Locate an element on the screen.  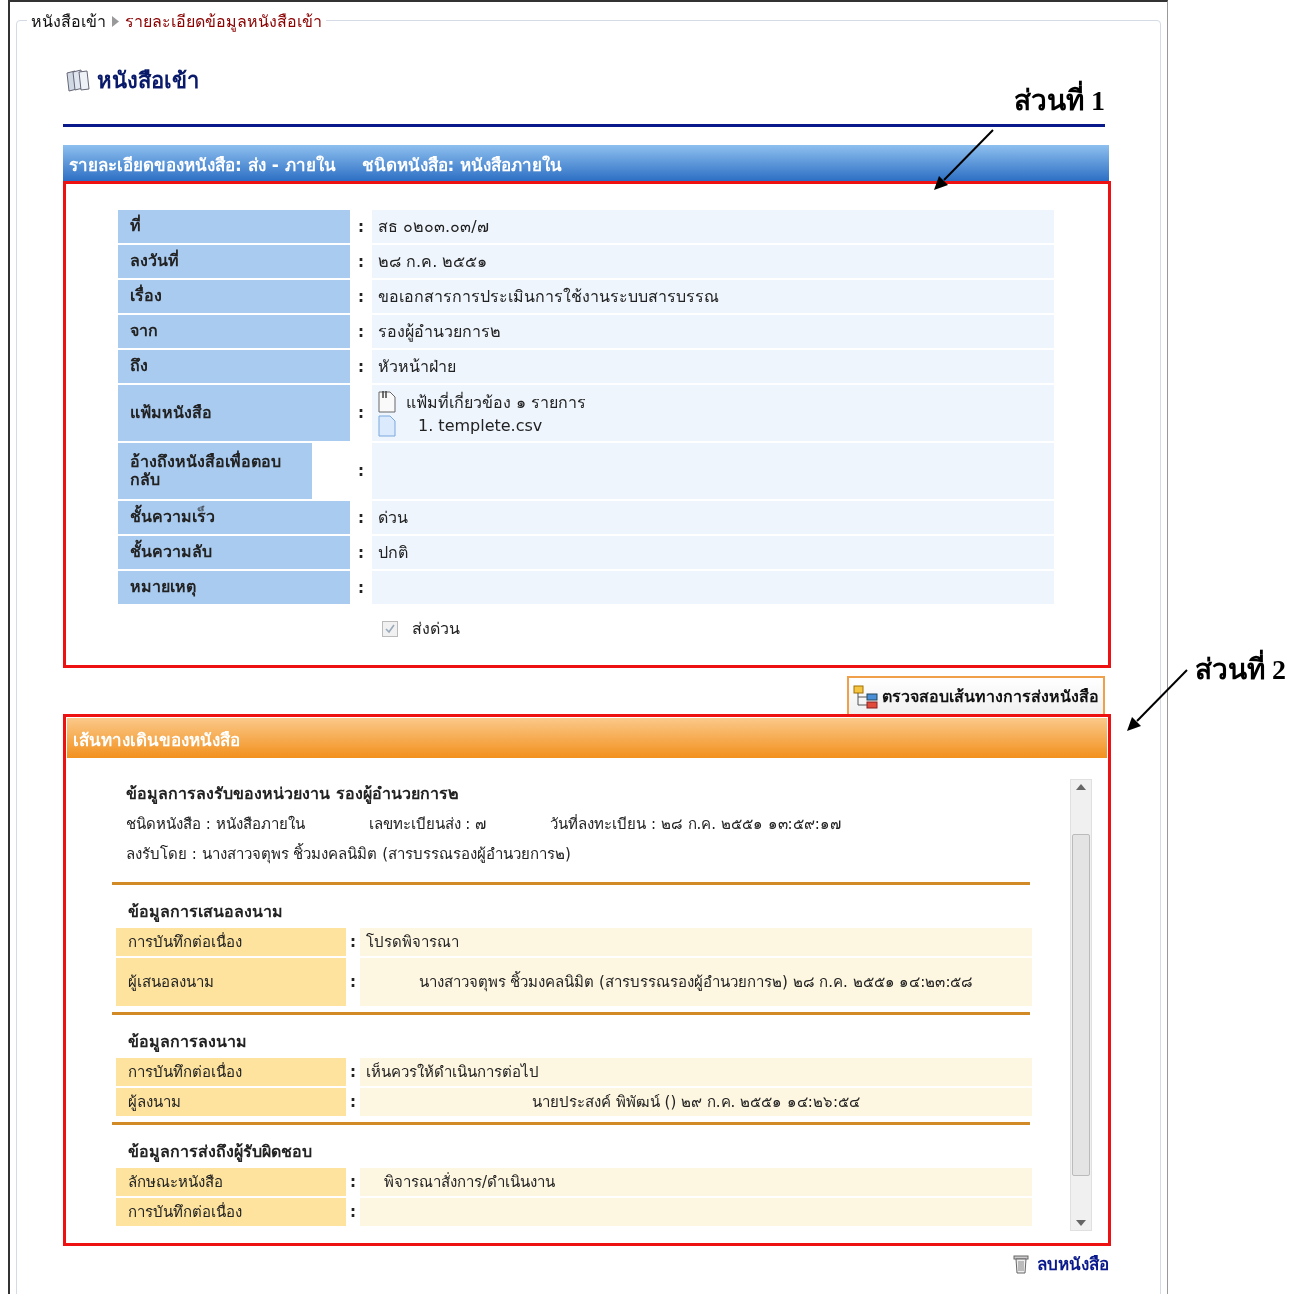
field-label: หมายเหตุ is located at coordinates (234, 587).